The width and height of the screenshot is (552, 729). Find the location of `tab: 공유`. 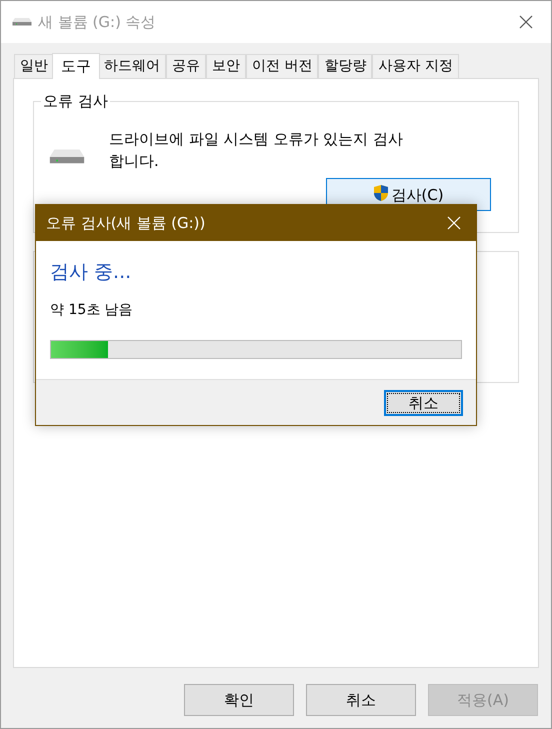

tab: 공유 is located at coordinates (186, 66).